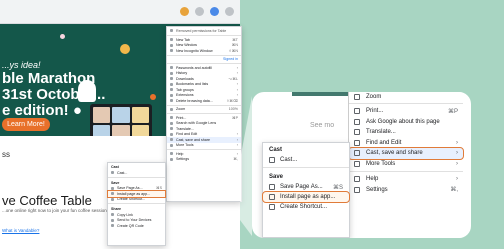 Image resolution: width=504 pixels, height=249 pixels. What do you see at coordinates (406, 111) in the screenshot?
I see `menu-item-print: Print... ⌘P` at bounding box center [406, 111].